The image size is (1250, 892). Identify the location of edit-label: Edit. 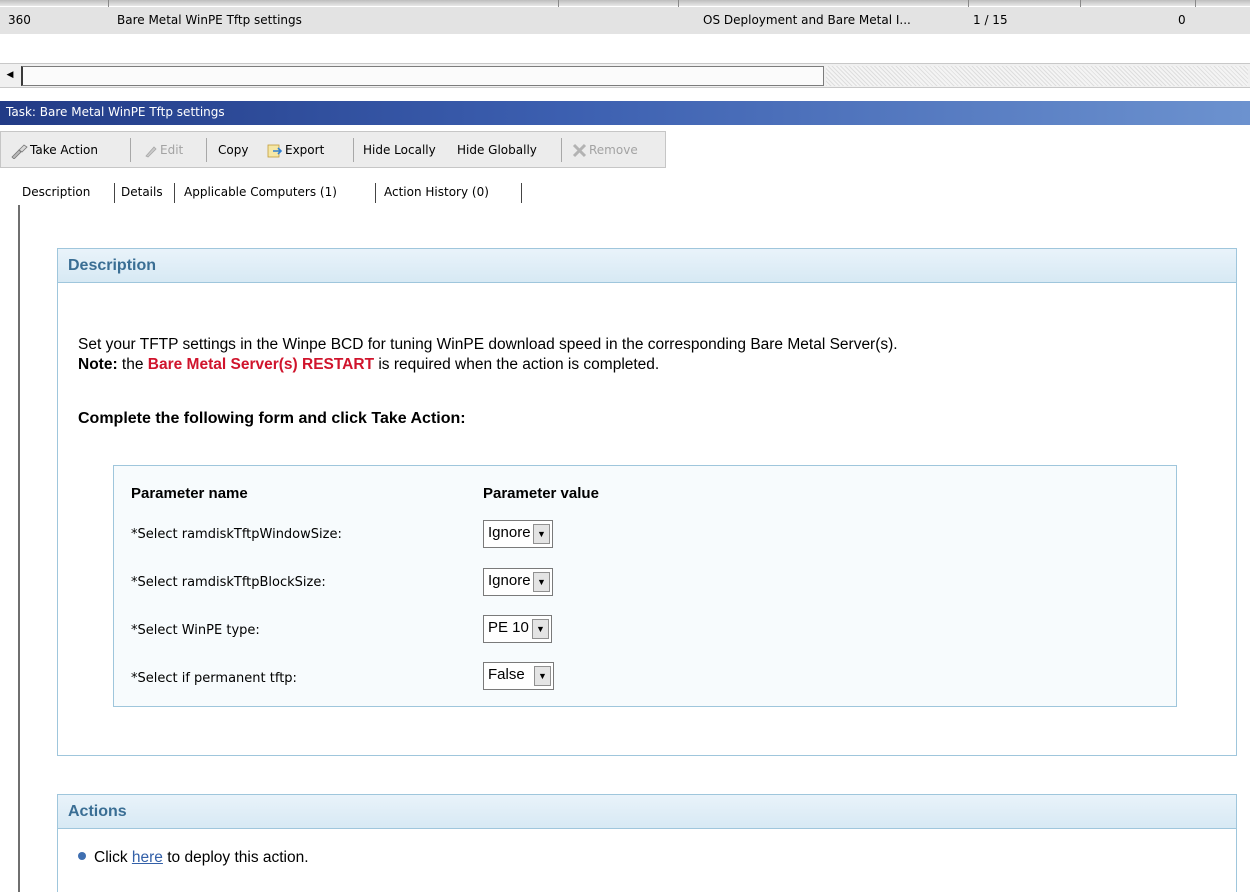
(172, 150).